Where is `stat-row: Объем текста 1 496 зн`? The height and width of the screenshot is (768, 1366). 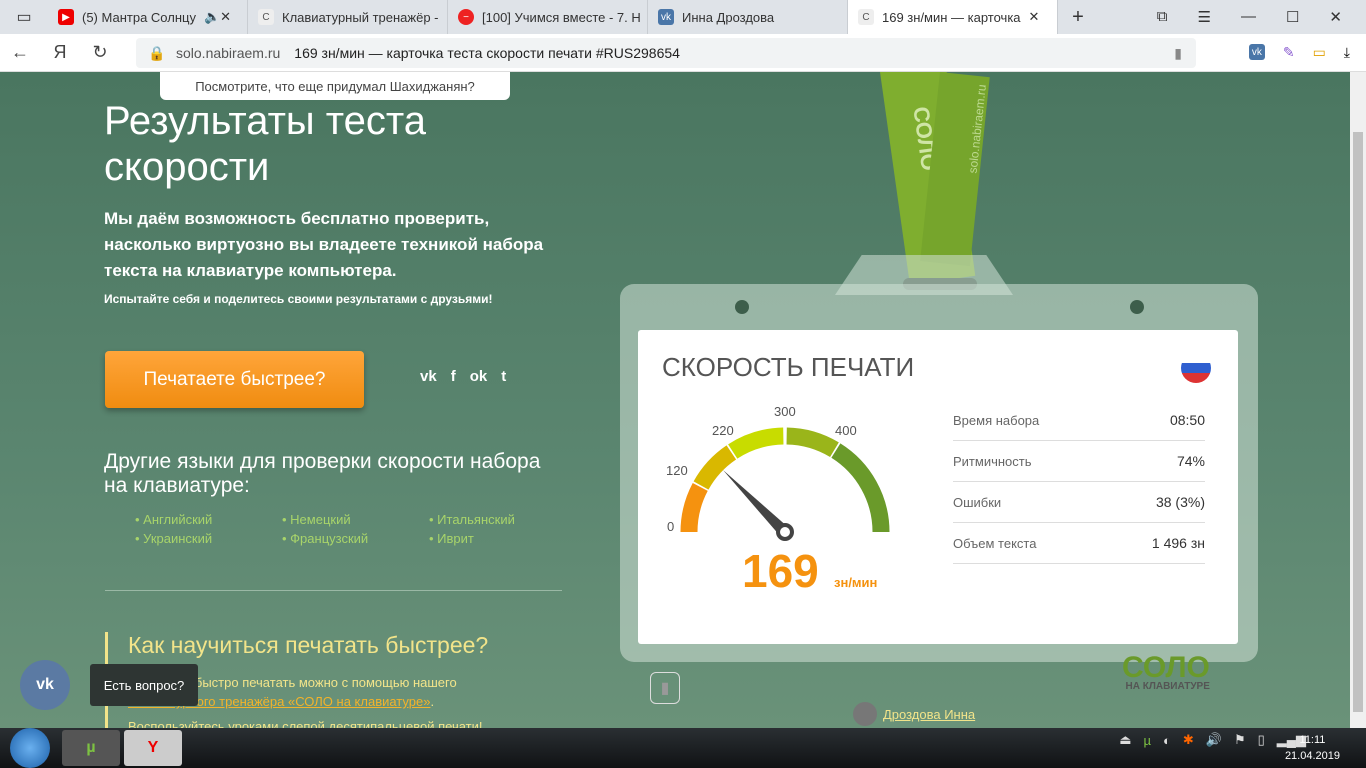 stat-row: Объем текста 1 496 зн is located at coordinates (1079, 543).